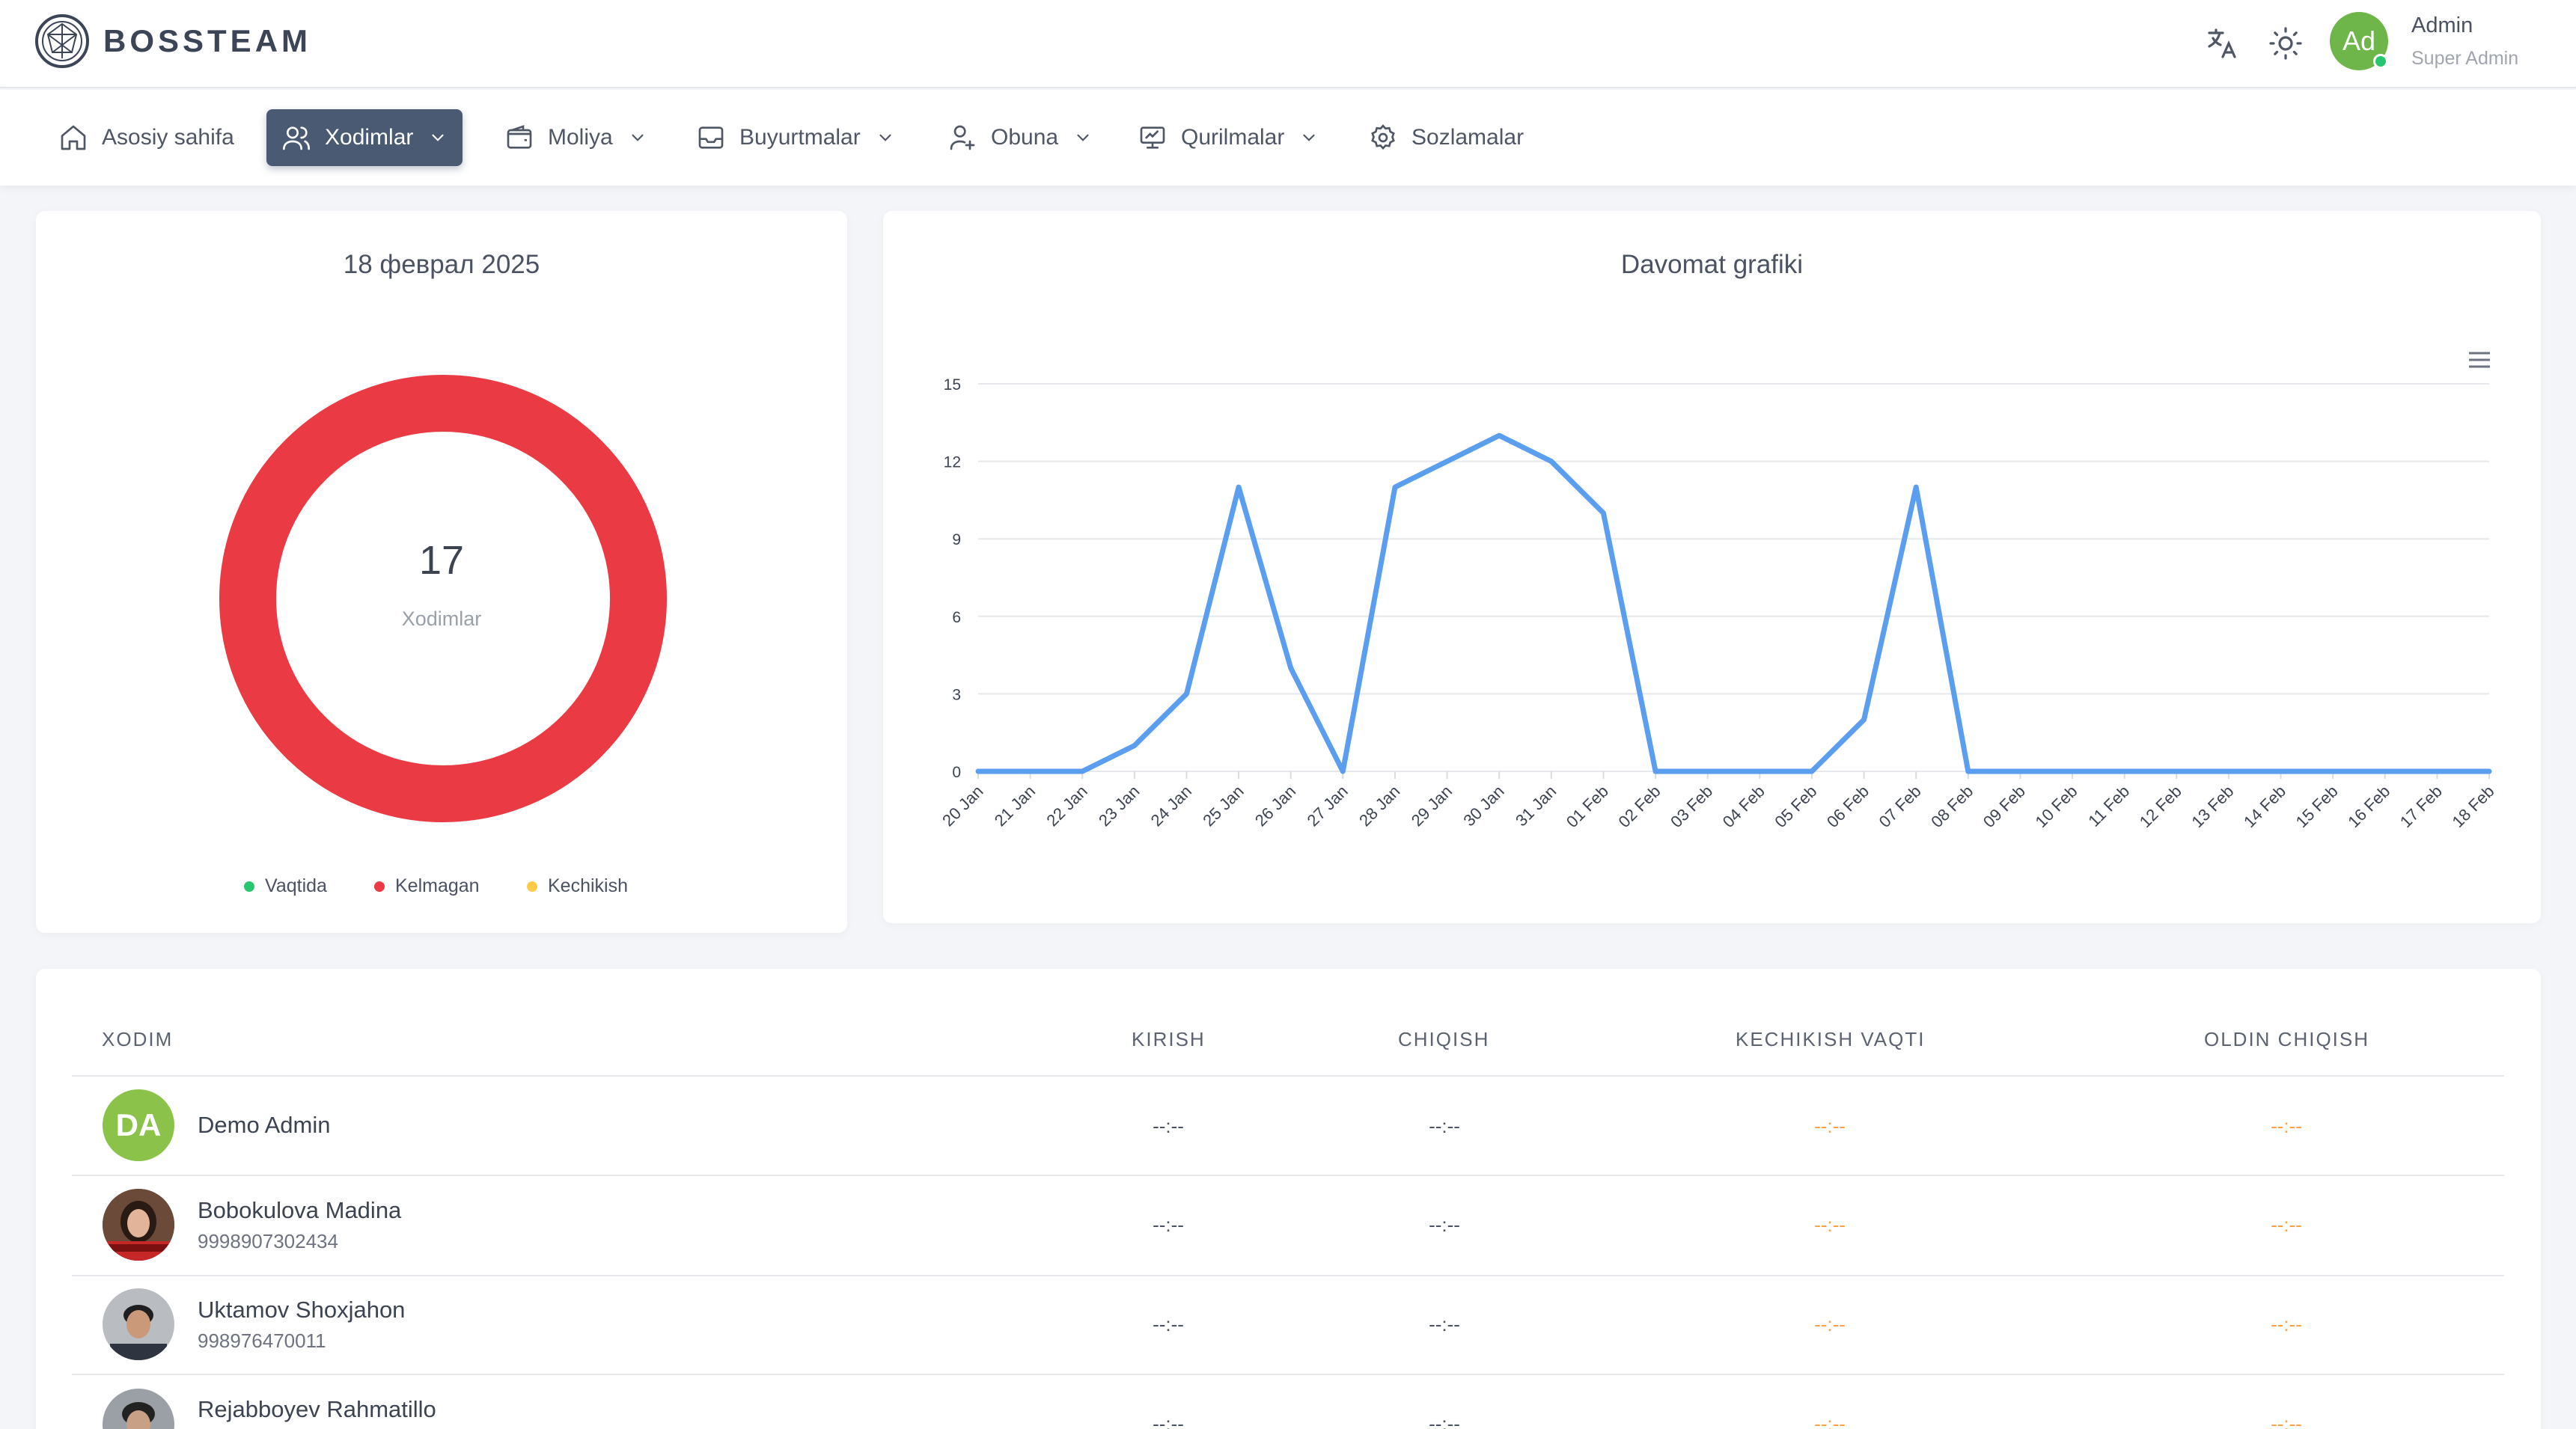 This screenshot has height=1429, width=2576. Describe the element at coordinates (2421, 806) in the screenshot. I see `x-tick-label: 17 Feb` at that location.